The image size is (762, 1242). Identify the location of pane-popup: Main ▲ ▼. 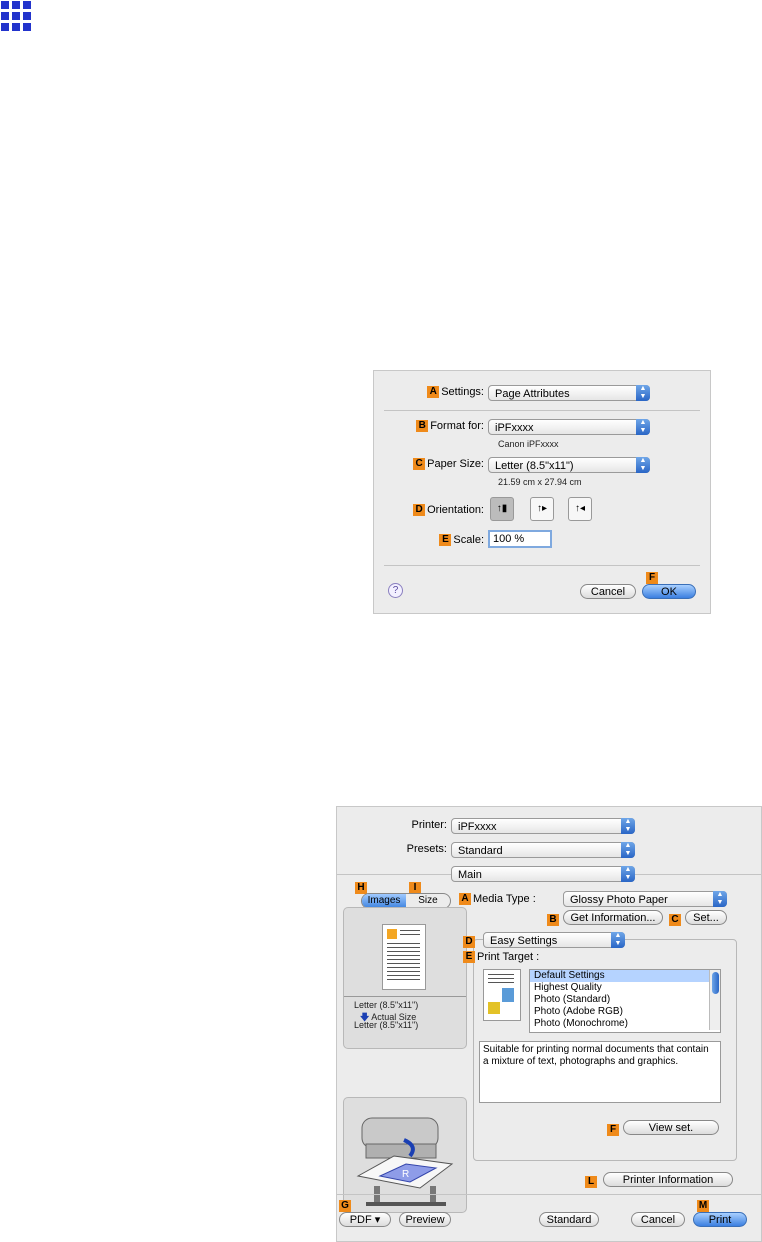
(543, 874).